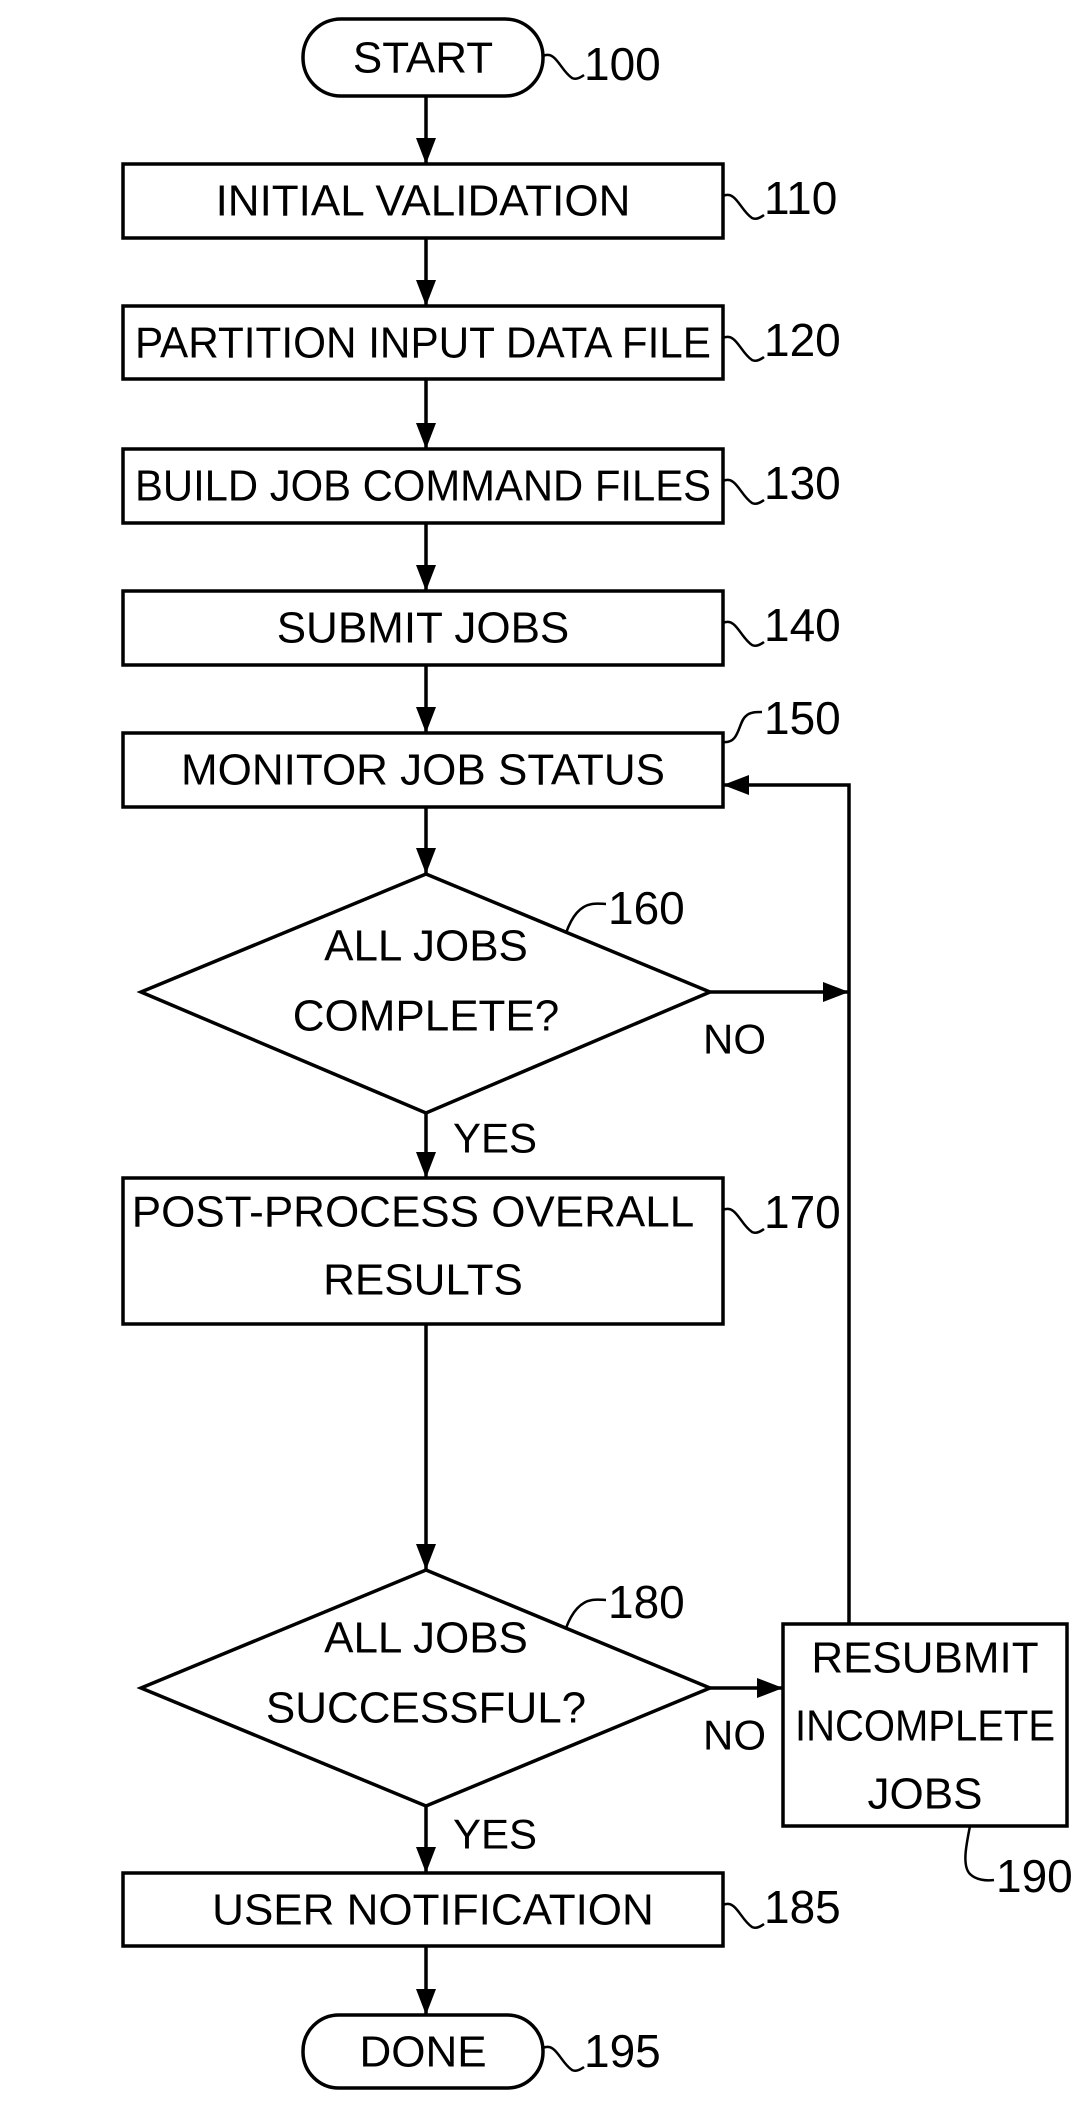 The image size is (1092, 2112). I want to click on node-label: INCOMPLETE, so click(925, 1726).